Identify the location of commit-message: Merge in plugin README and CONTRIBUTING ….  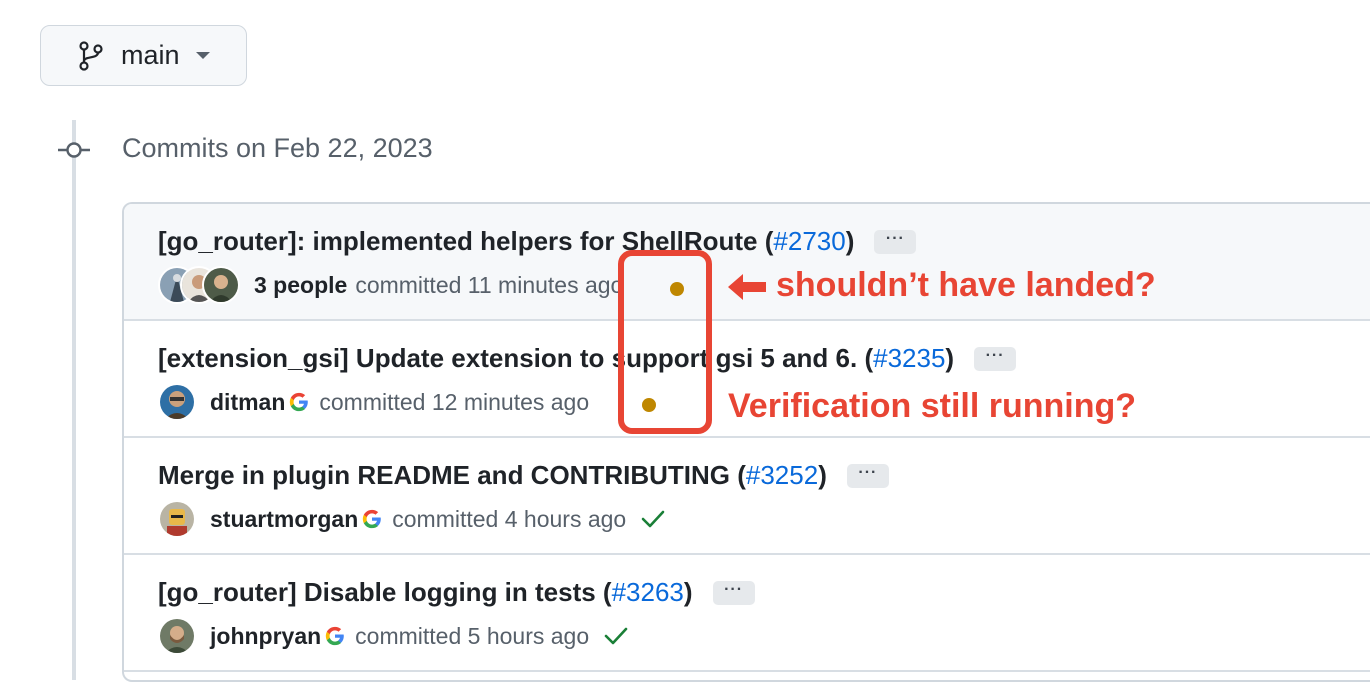
(452, 475).